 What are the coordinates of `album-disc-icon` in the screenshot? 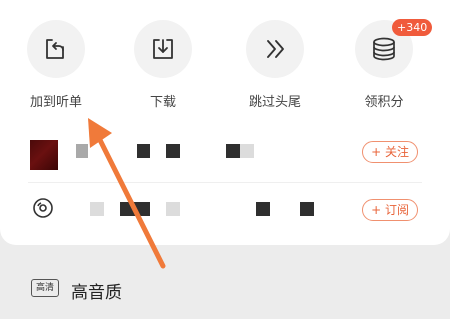 It's located at (43, 210).